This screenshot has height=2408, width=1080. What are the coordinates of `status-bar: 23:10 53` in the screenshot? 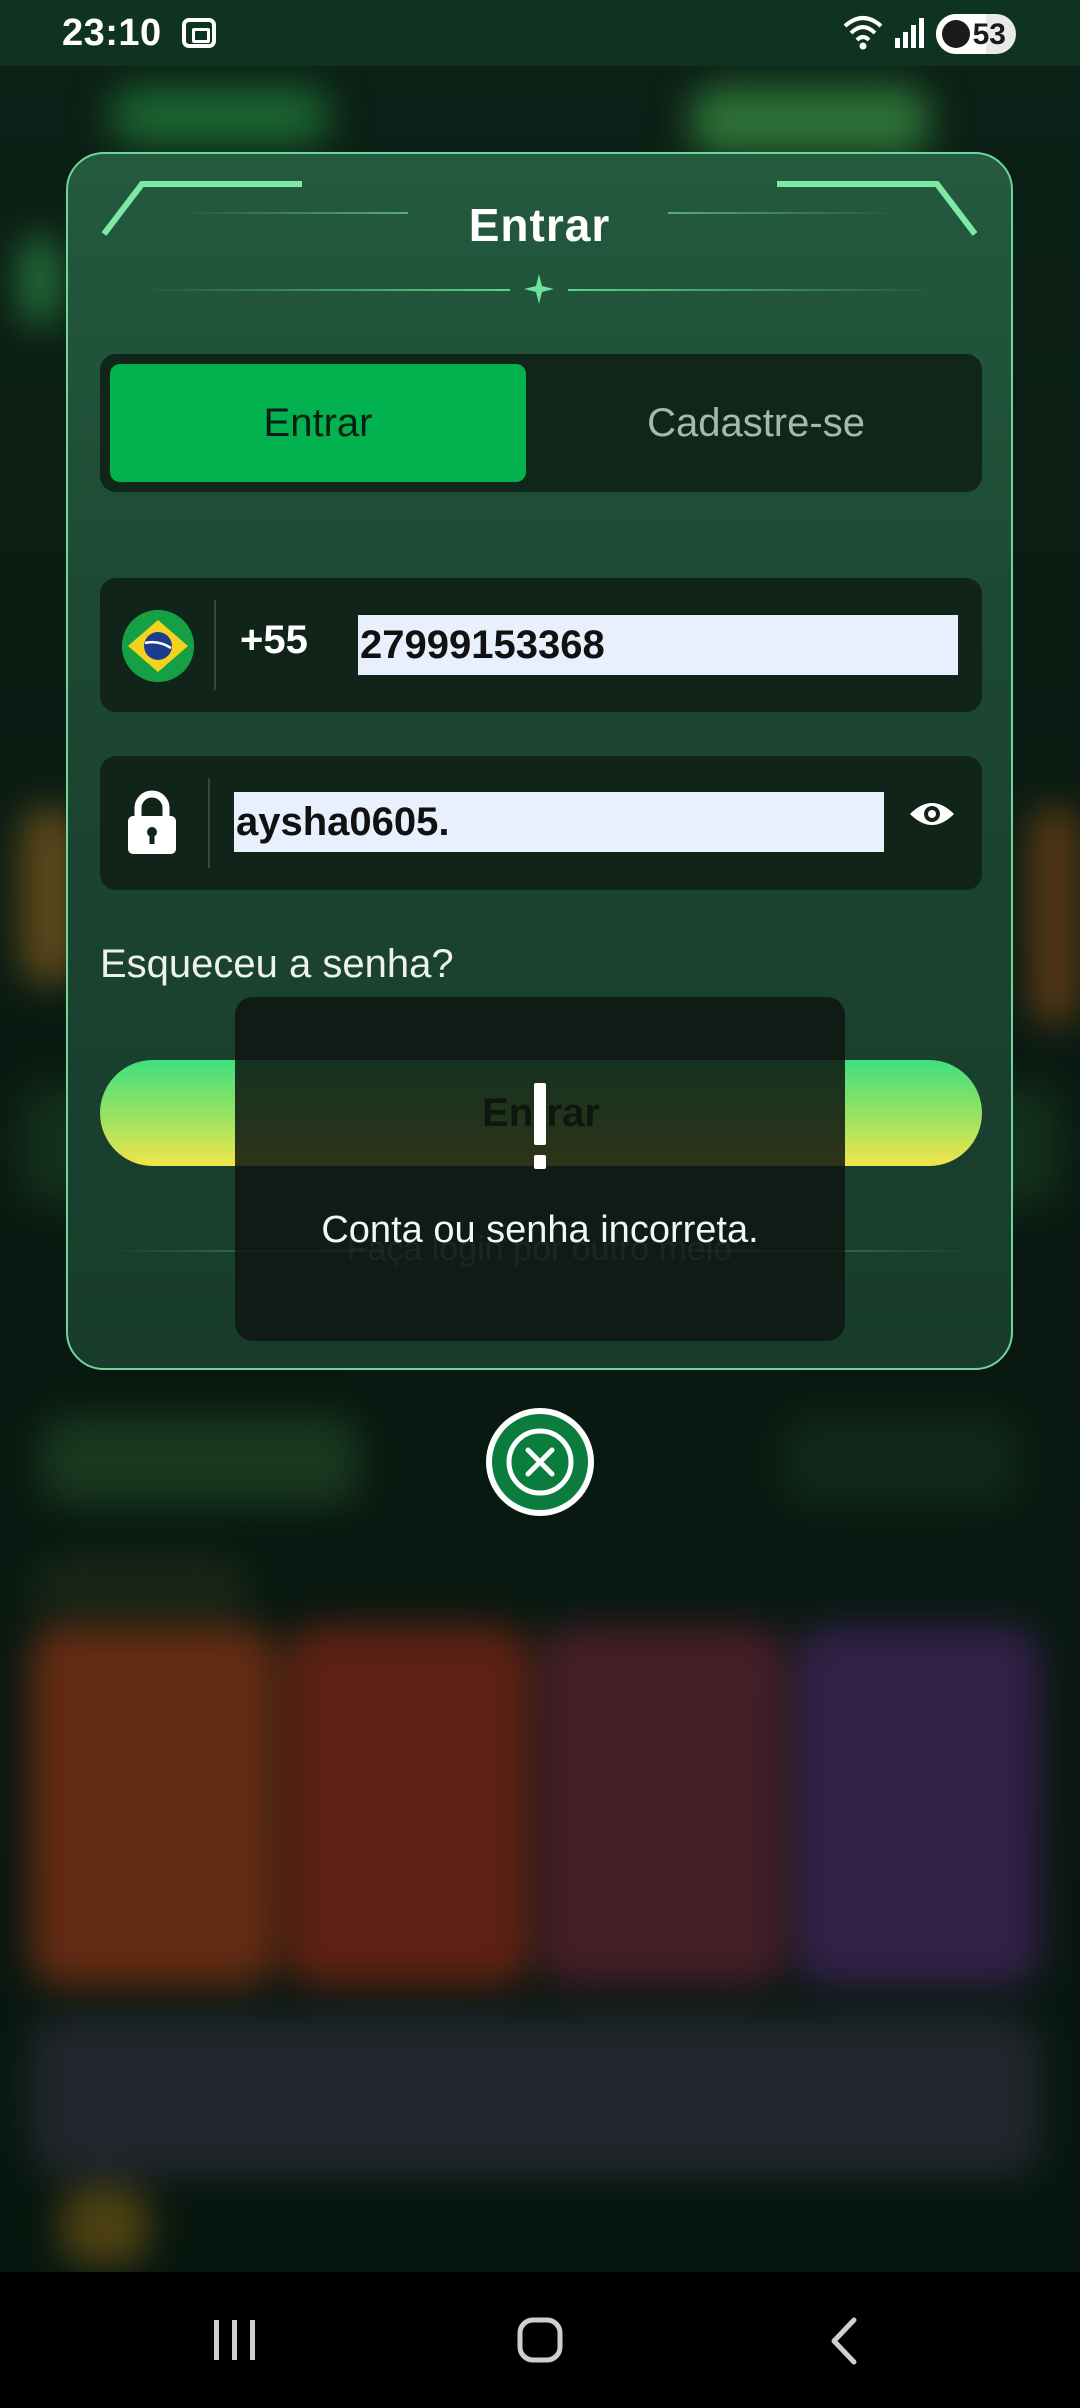 It's located at (540, 33).